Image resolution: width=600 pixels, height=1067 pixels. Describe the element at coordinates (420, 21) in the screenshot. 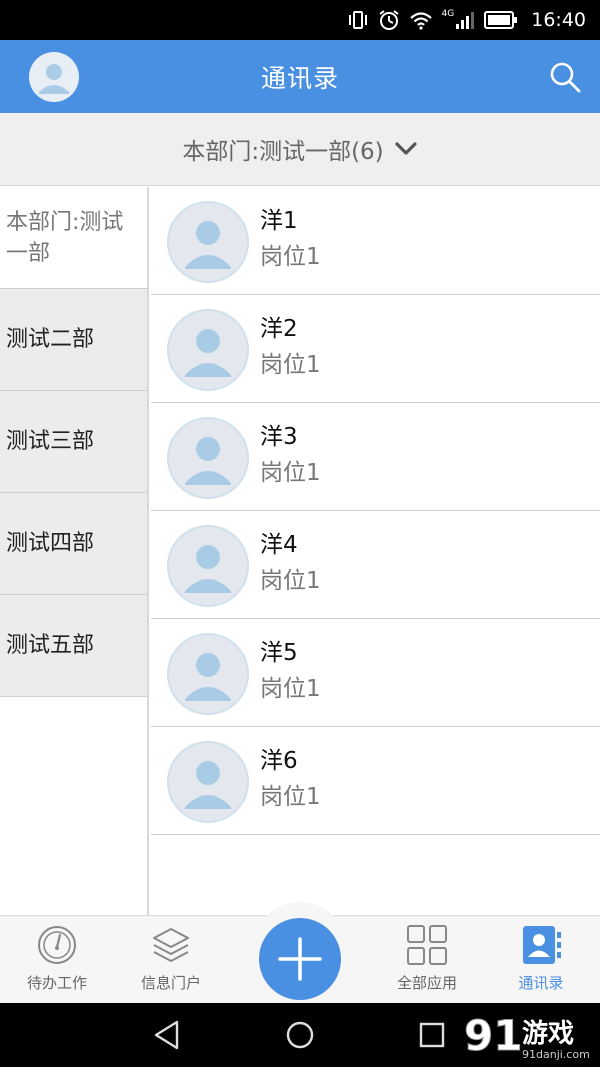

I see `wifi-icon` at that location.